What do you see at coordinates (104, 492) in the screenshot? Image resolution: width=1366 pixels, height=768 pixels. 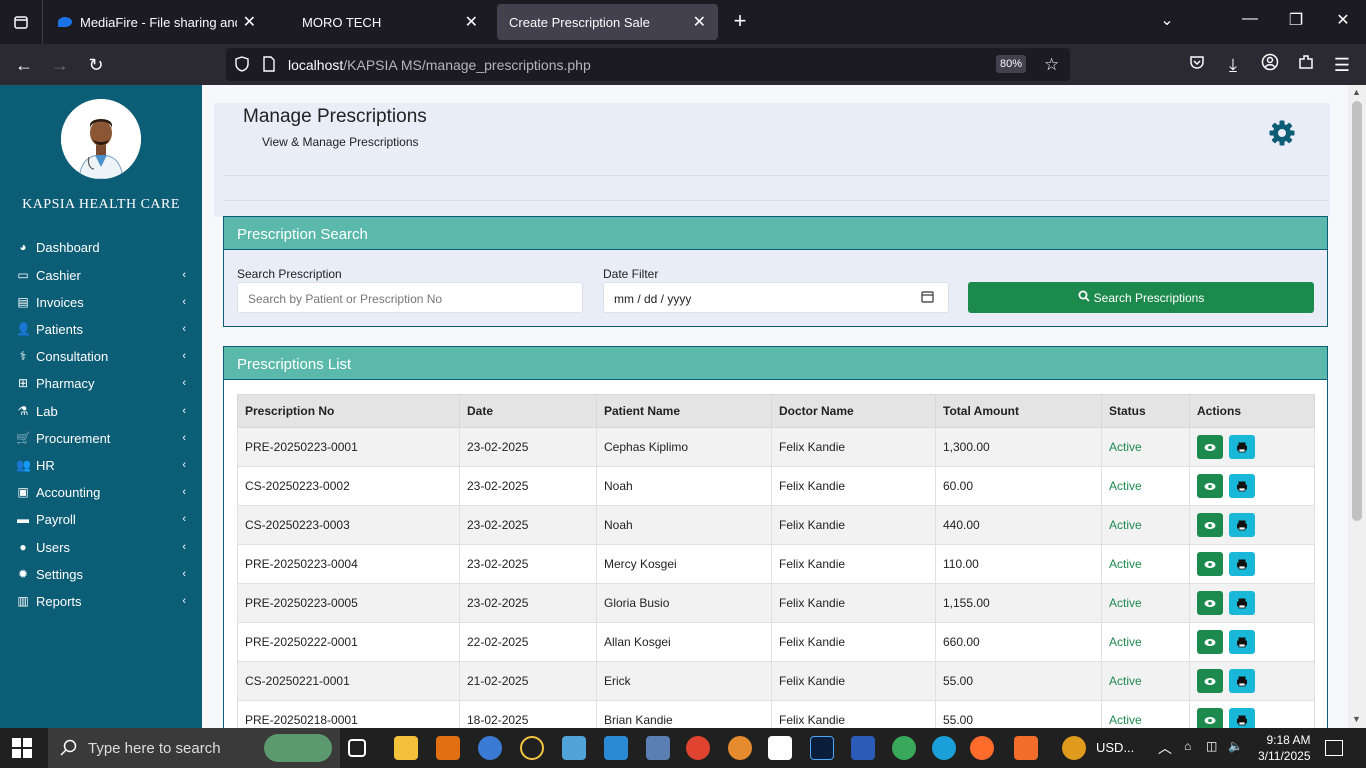 I see `sidebar-item-accounting: ▣ Accounting ‹` at bounding box center [104, 492].